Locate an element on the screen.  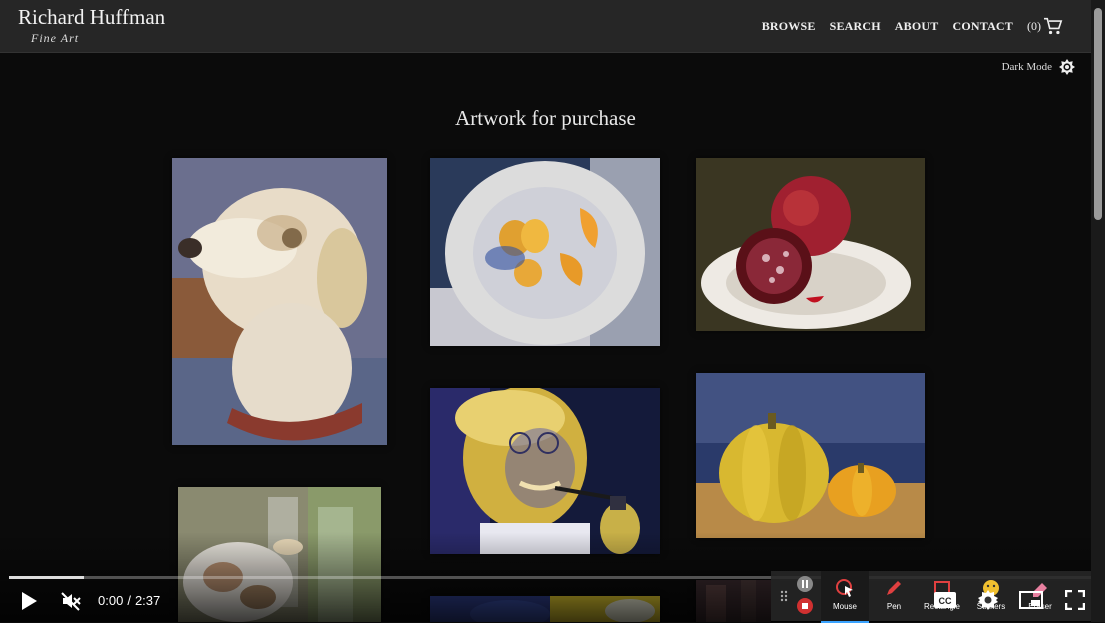
dark-mode-toggle: Dark Mode is located at coordinates (1038, 67).